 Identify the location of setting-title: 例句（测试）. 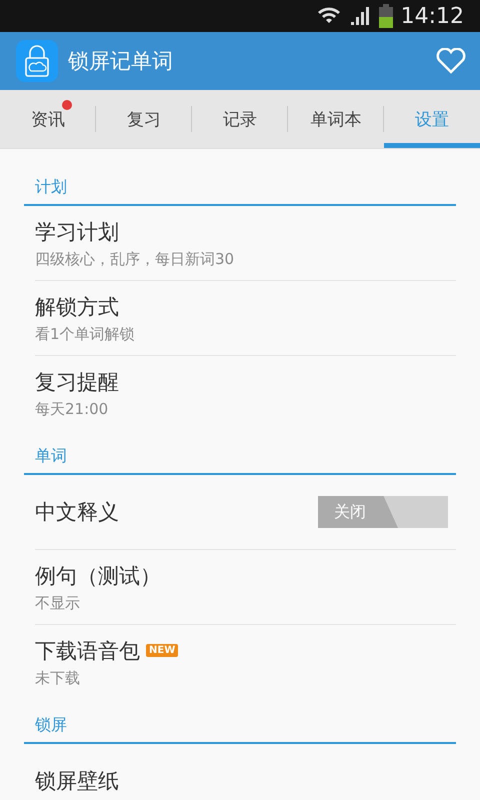
(98, 576).